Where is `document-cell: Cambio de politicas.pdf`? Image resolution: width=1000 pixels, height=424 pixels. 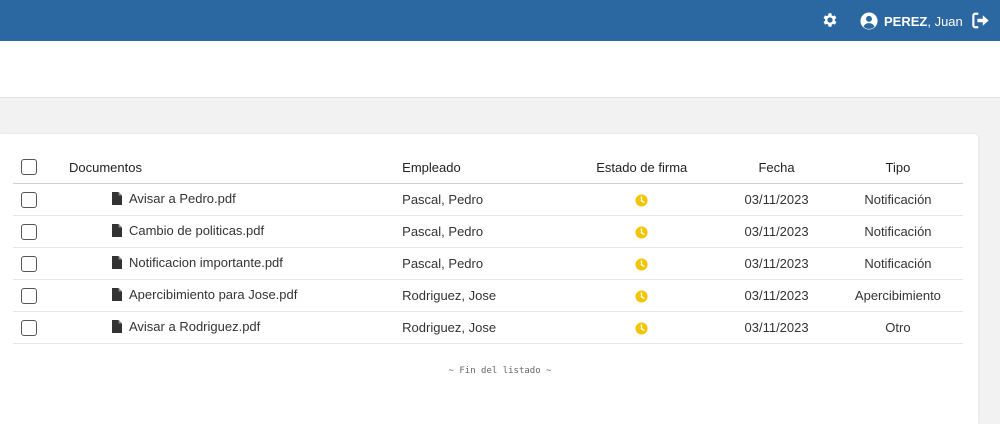 document-cell: Cambio de politicas.pdf is located at coordinates (228, 231).